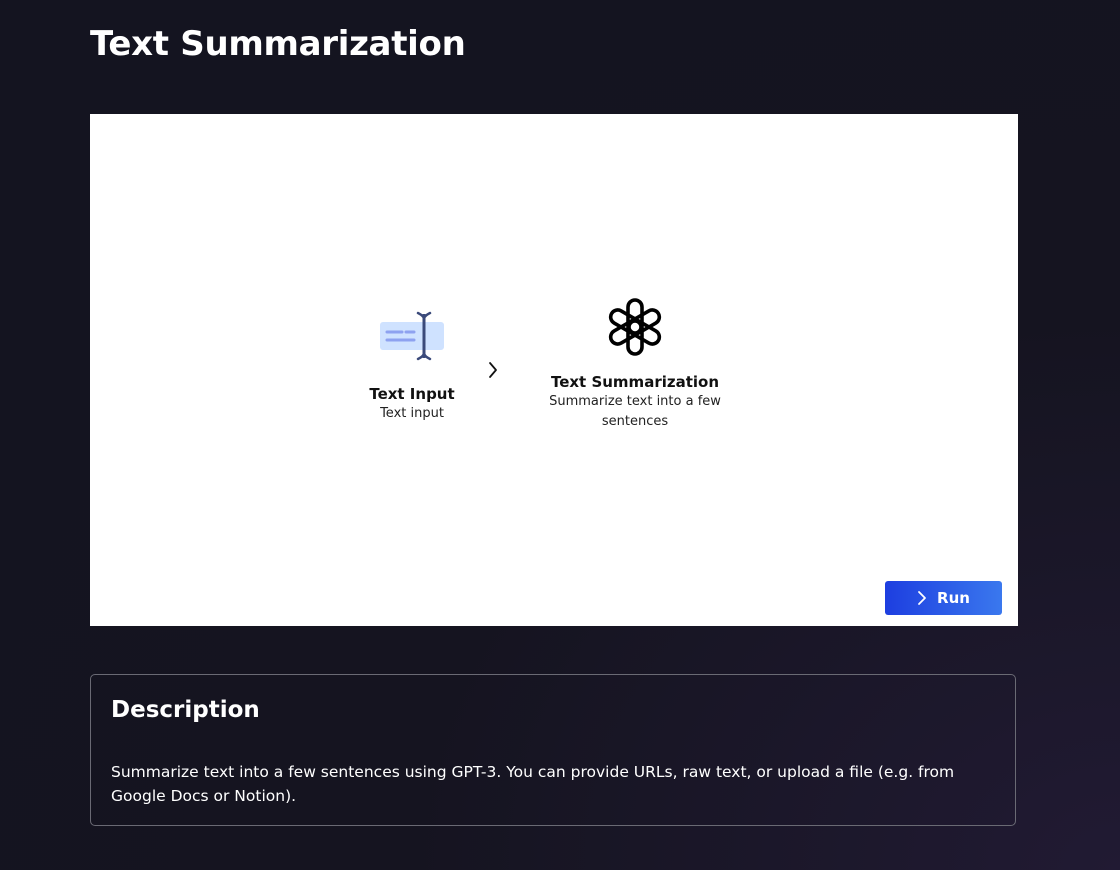 The height and width of the screenshot is (870, 1120). I want to click on node-description: Text input, so click(412, 413).